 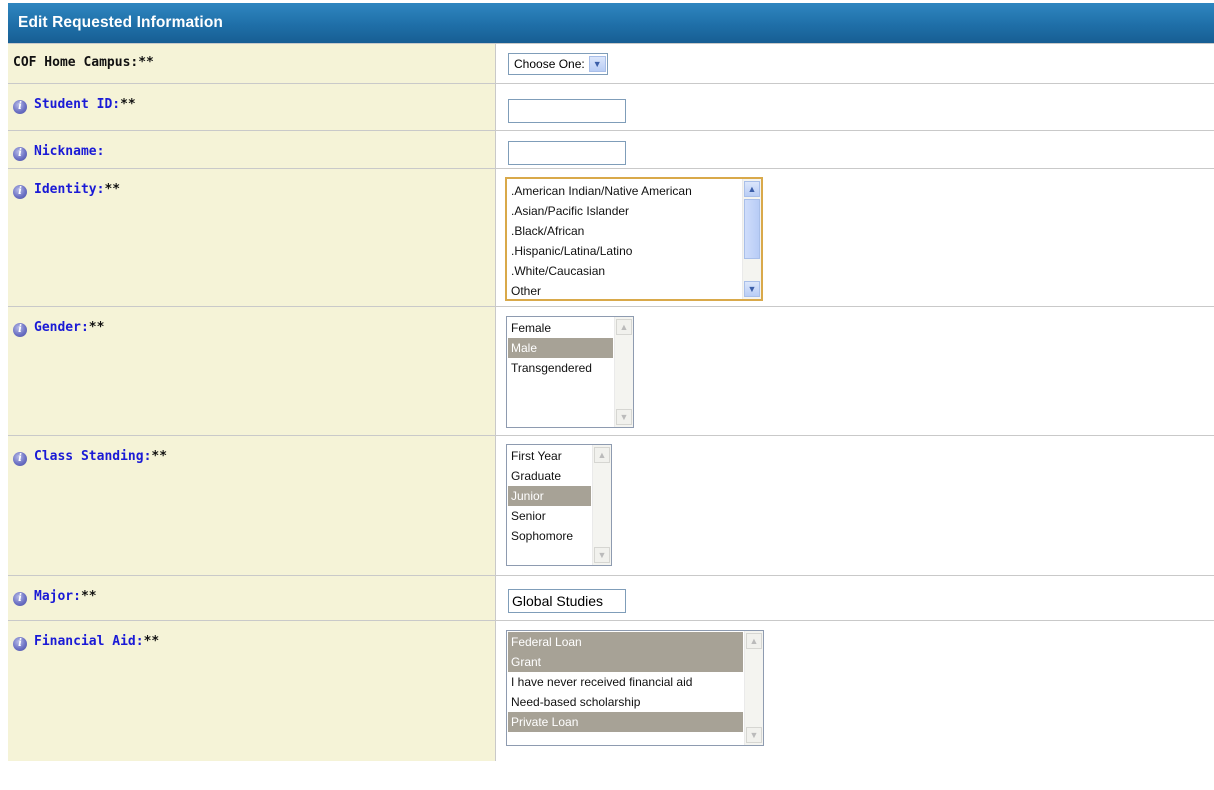 I want to click on student-id-input, so click(x=567, y=111).